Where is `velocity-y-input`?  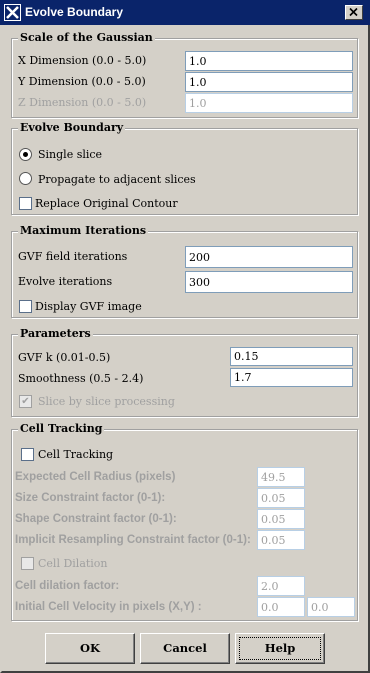
velocity-y-input is located at coordinates (331, 607).